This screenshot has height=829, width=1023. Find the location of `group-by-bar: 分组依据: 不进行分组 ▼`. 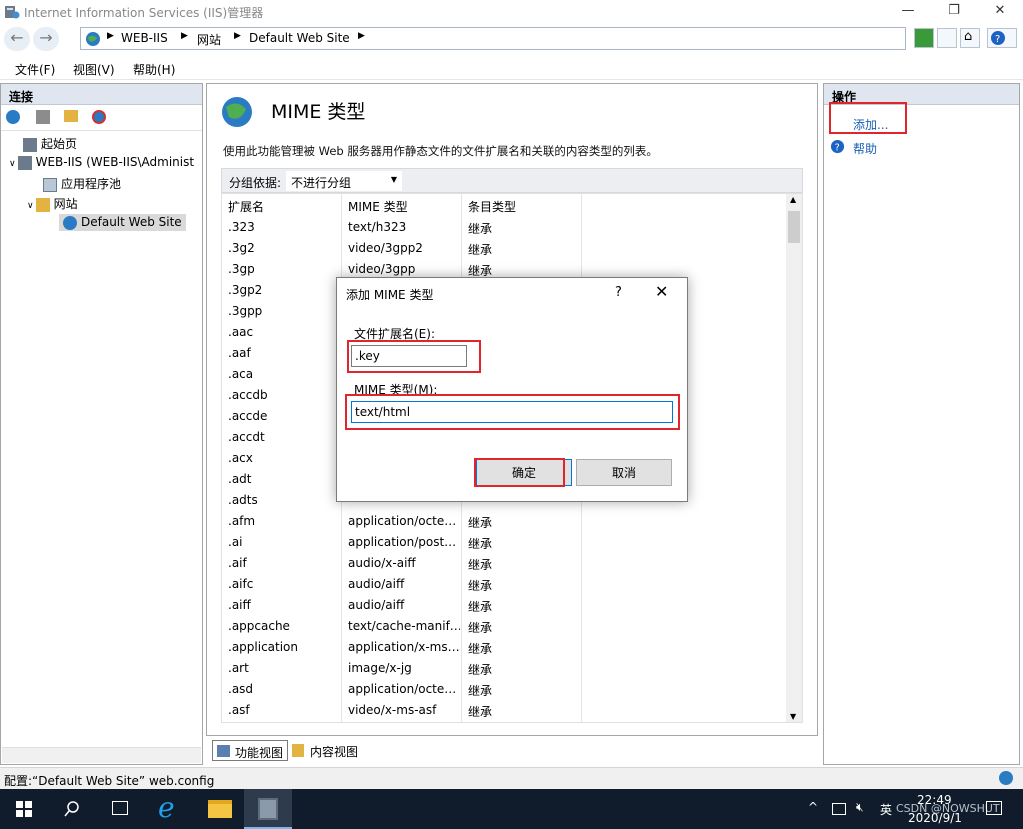

group-by-bar: 分组依据: 不进行分组 ▼ is located at coordinates (512, 180).